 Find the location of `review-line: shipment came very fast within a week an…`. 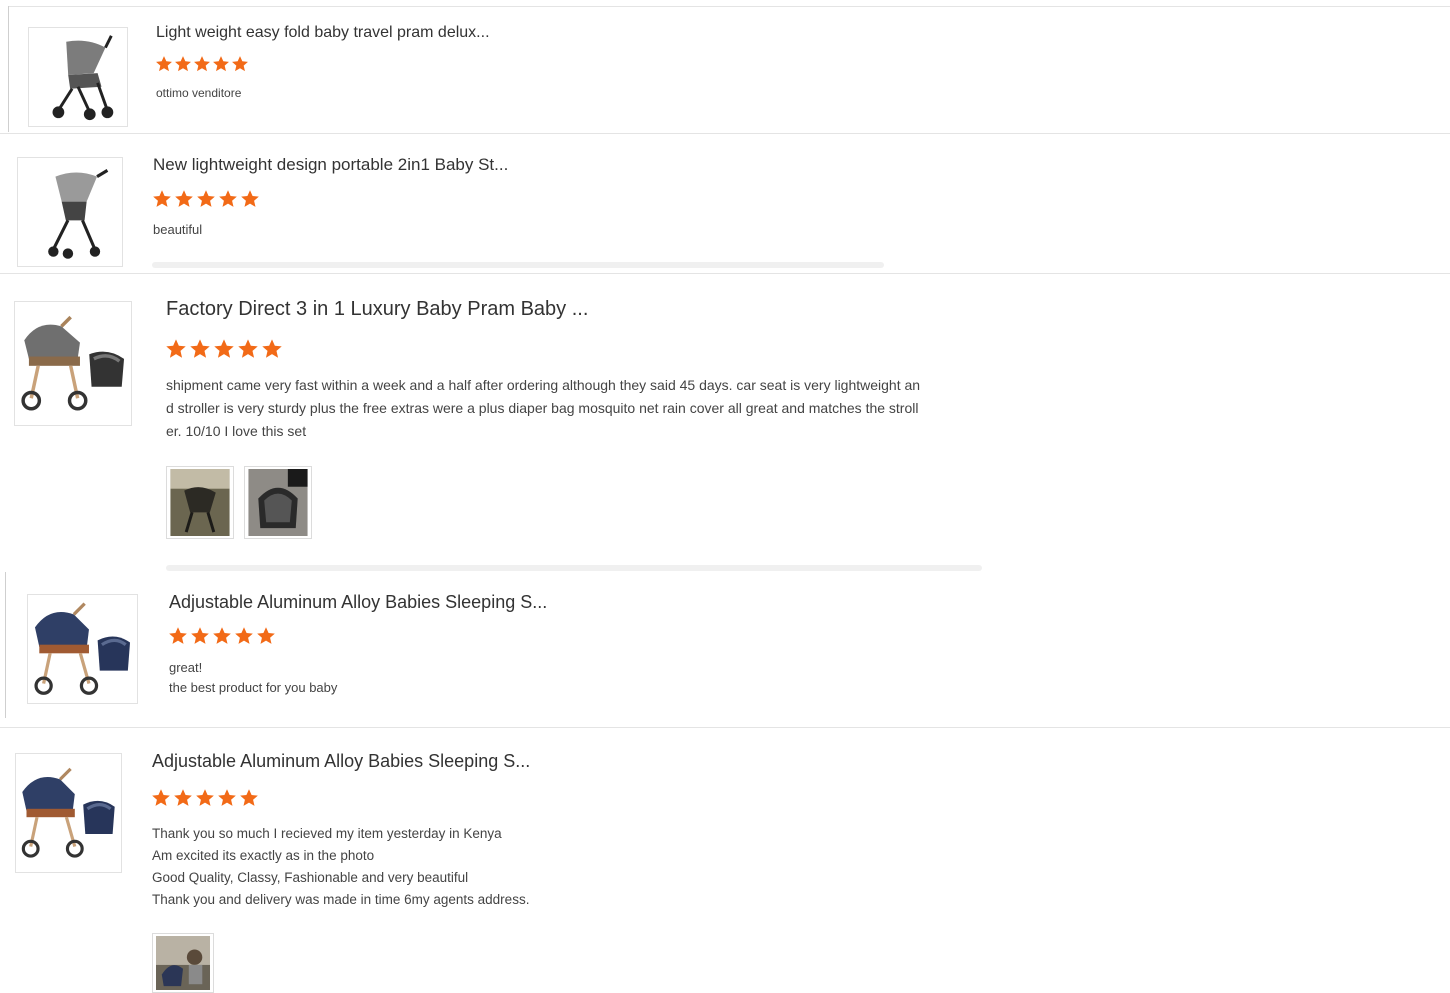

review-line: shipment came very fast within a week an… is located at coordinates (543, 385).